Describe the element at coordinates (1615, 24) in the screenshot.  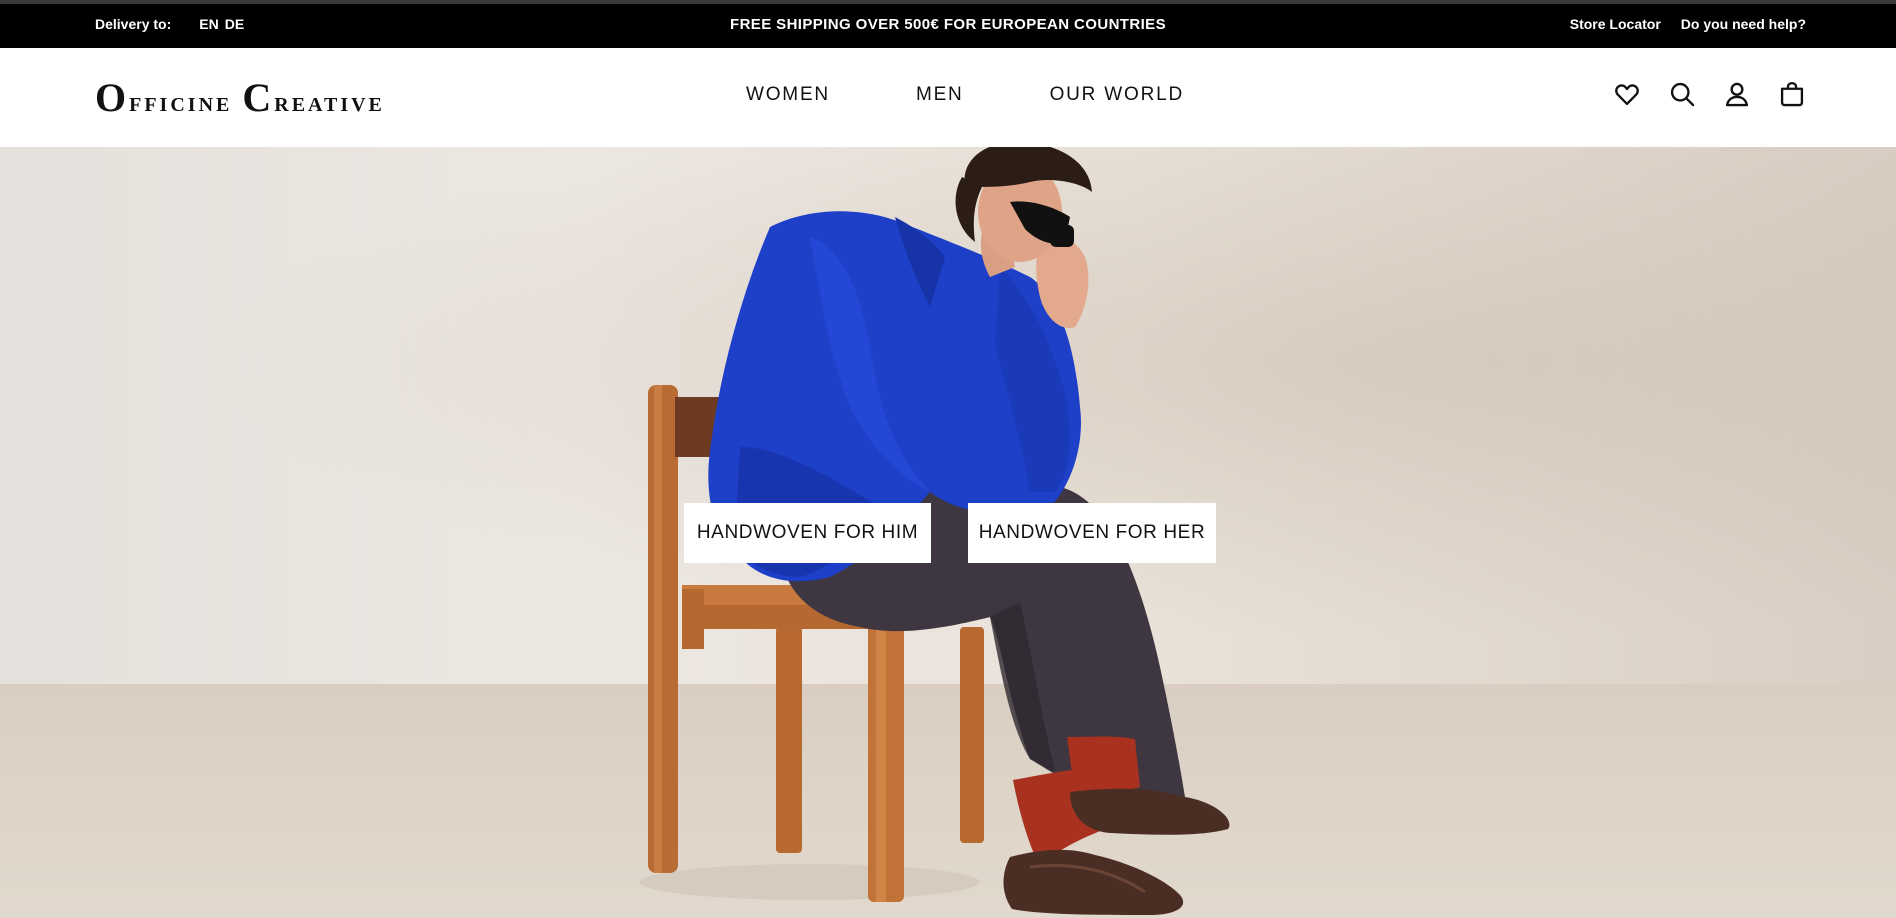
I see `store-locator-link: Store Locator` at that location.